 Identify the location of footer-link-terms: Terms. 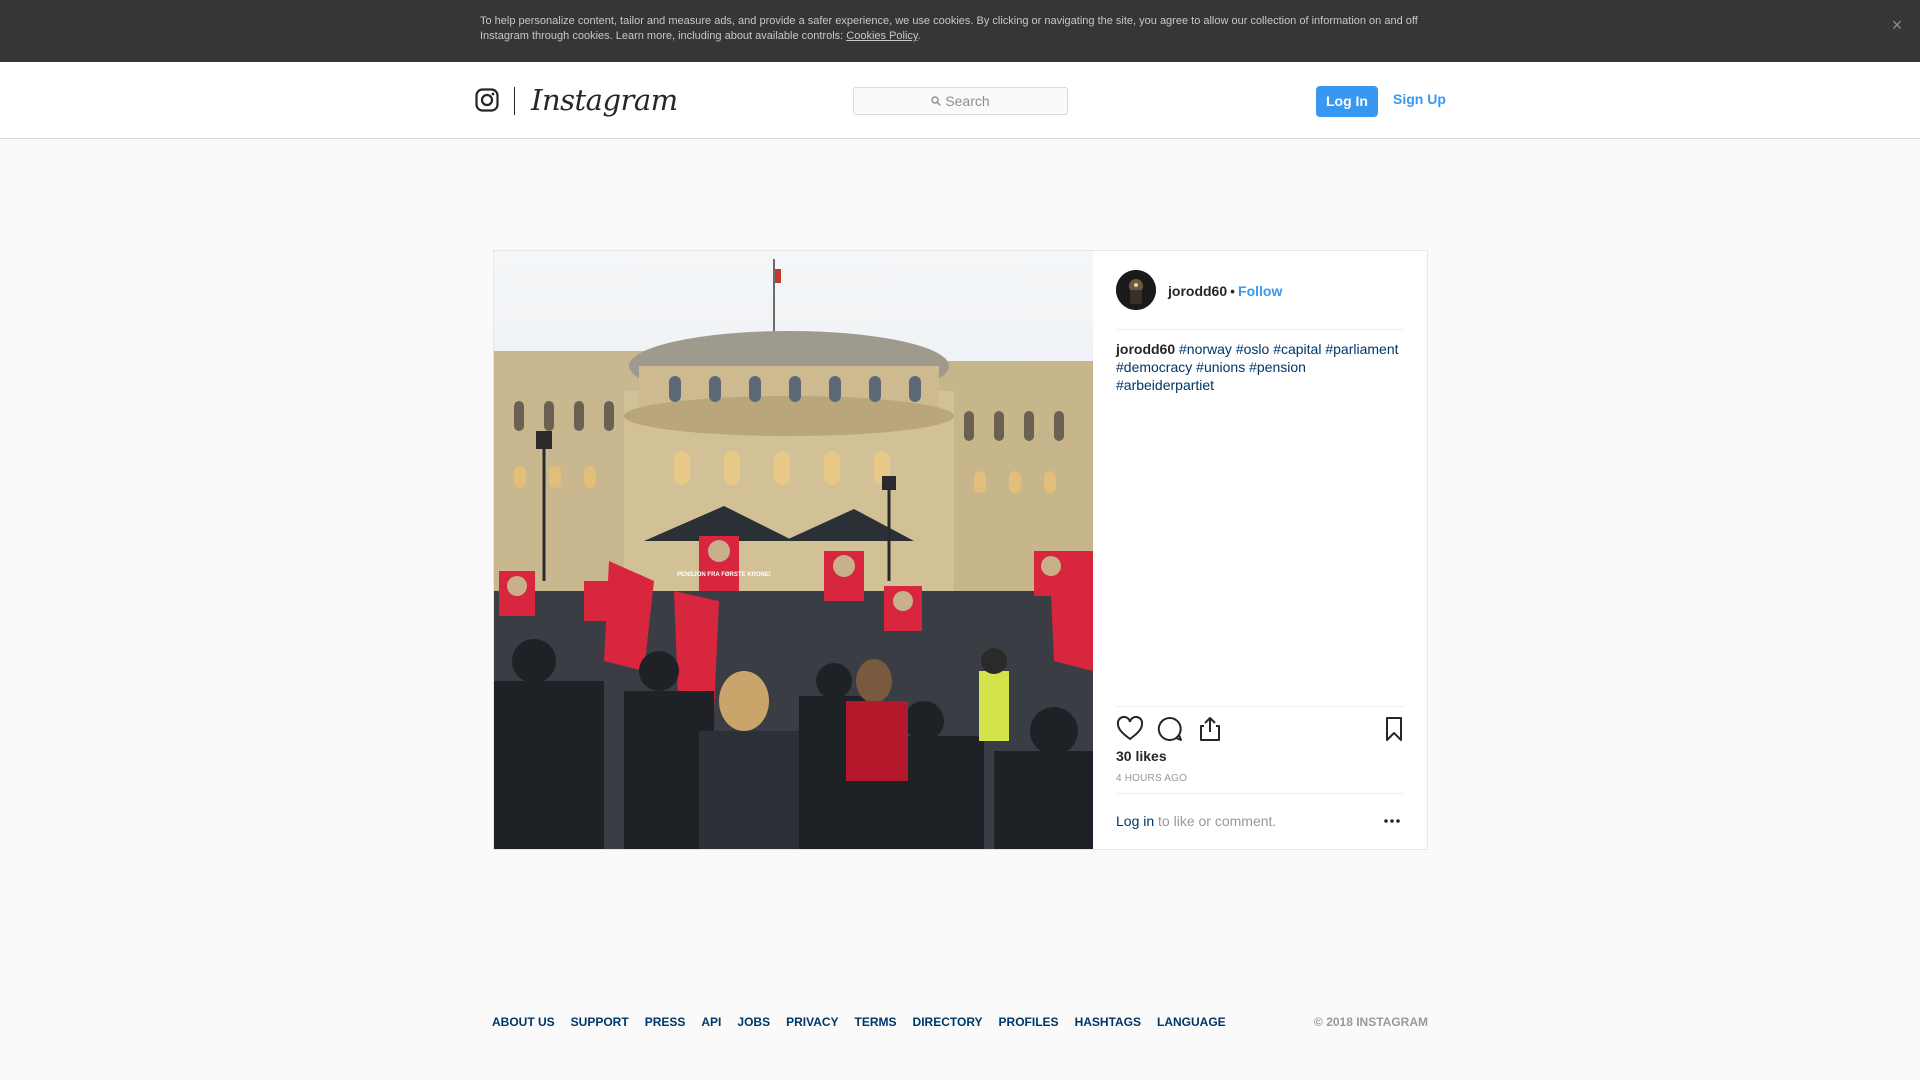
(876, 1022).